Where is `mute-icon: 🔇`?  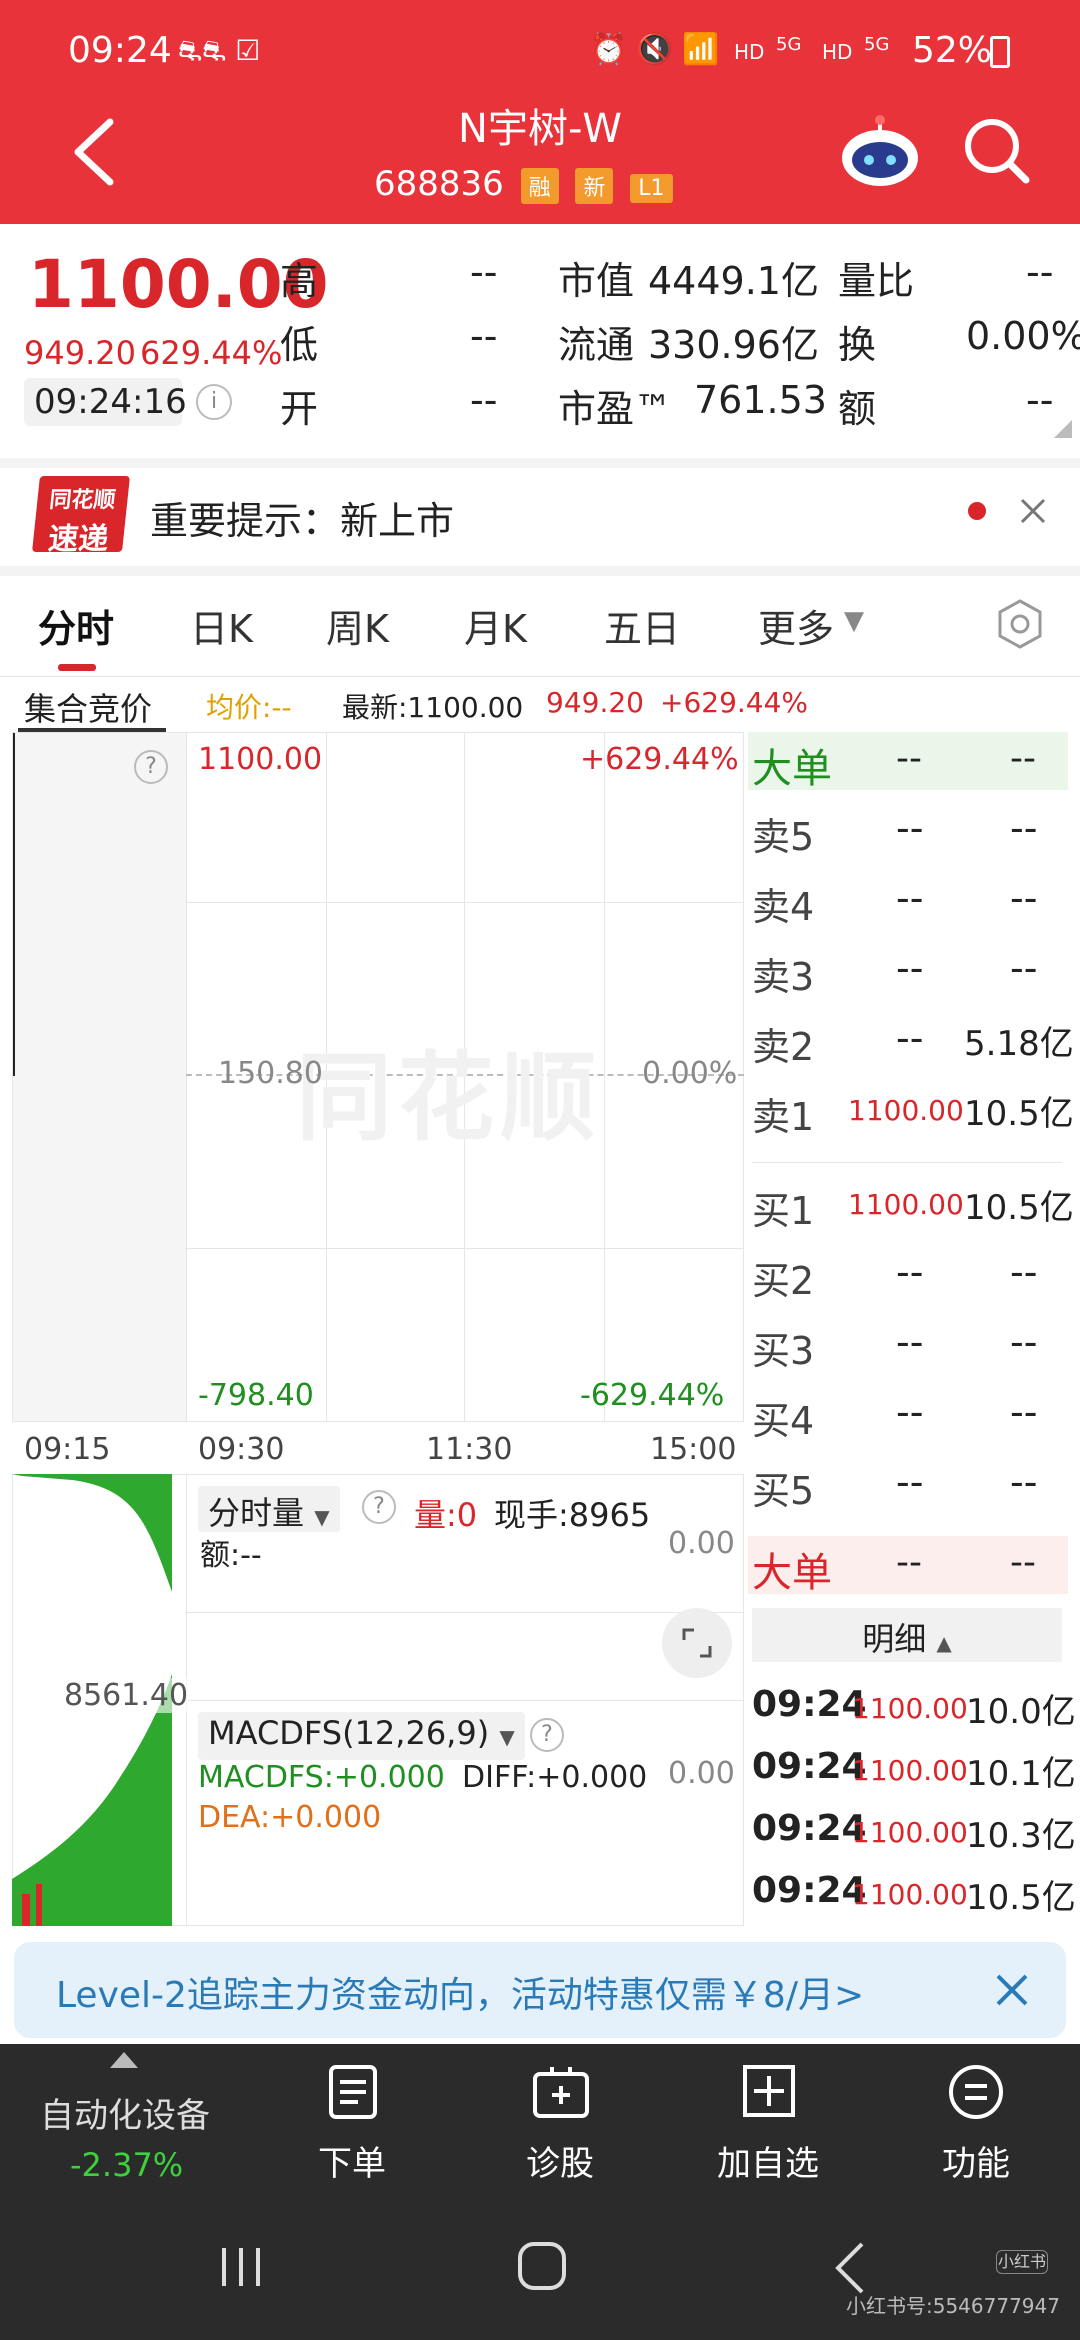
mute-icon: 🔇 is located at coordinates (655, 49).